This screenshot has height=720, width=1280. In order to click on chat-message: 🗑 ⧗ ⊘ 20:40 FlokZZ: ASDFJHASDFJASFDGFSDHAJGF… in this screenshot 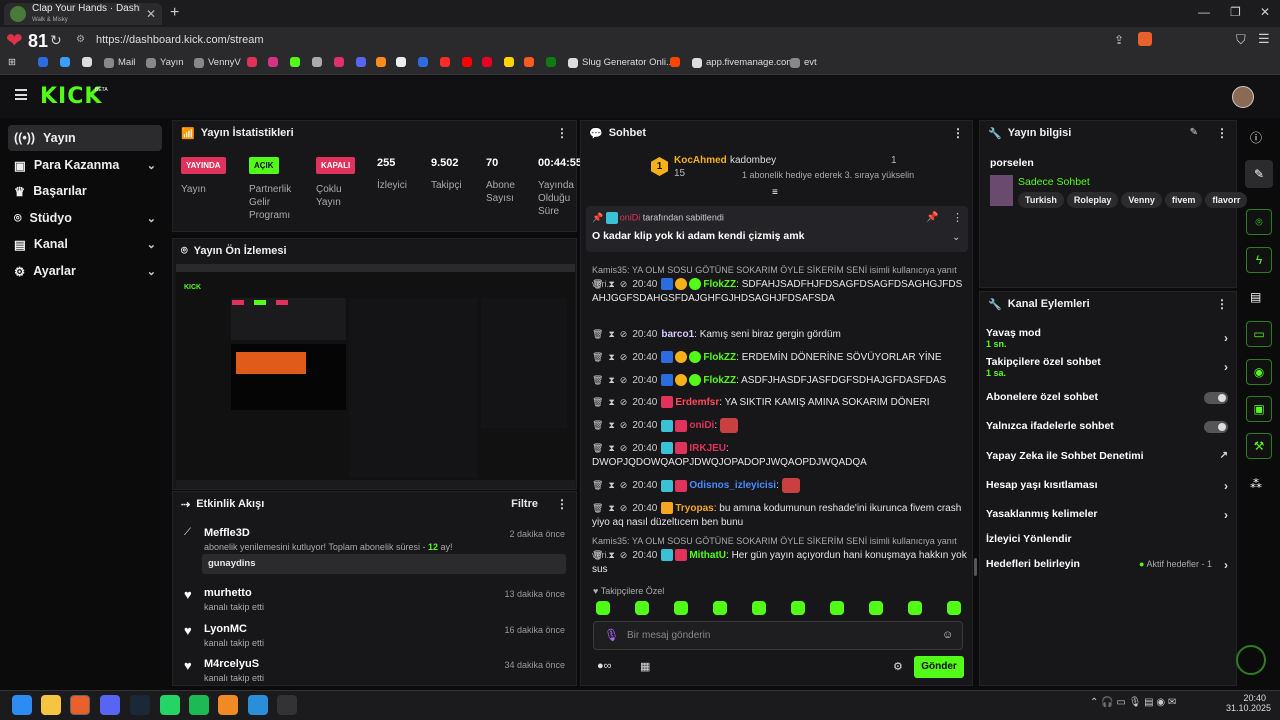, I will do `click(779, 380)`.